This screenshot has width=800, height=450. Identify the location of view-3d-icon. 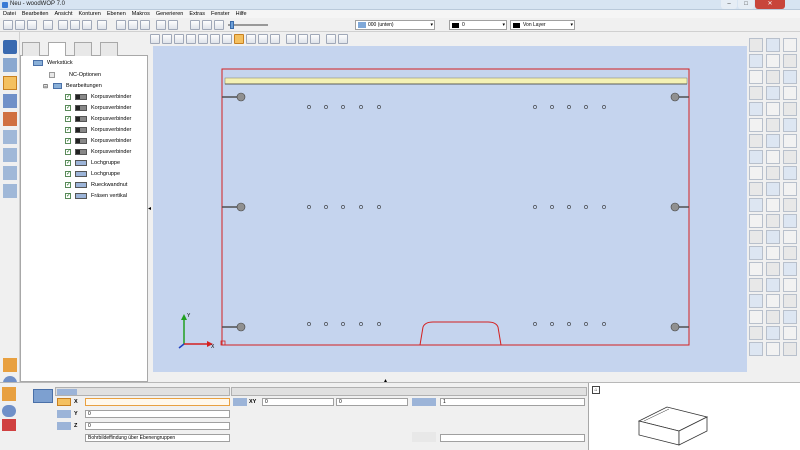
(121, 25).